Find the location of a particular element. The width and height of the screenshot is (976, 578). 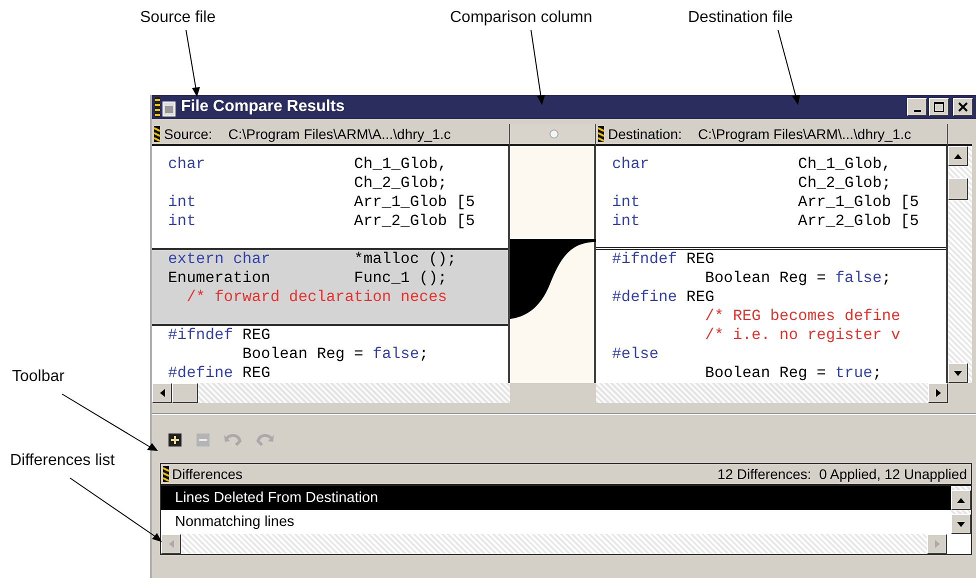

leader-line is located at coordinates (193, 63).